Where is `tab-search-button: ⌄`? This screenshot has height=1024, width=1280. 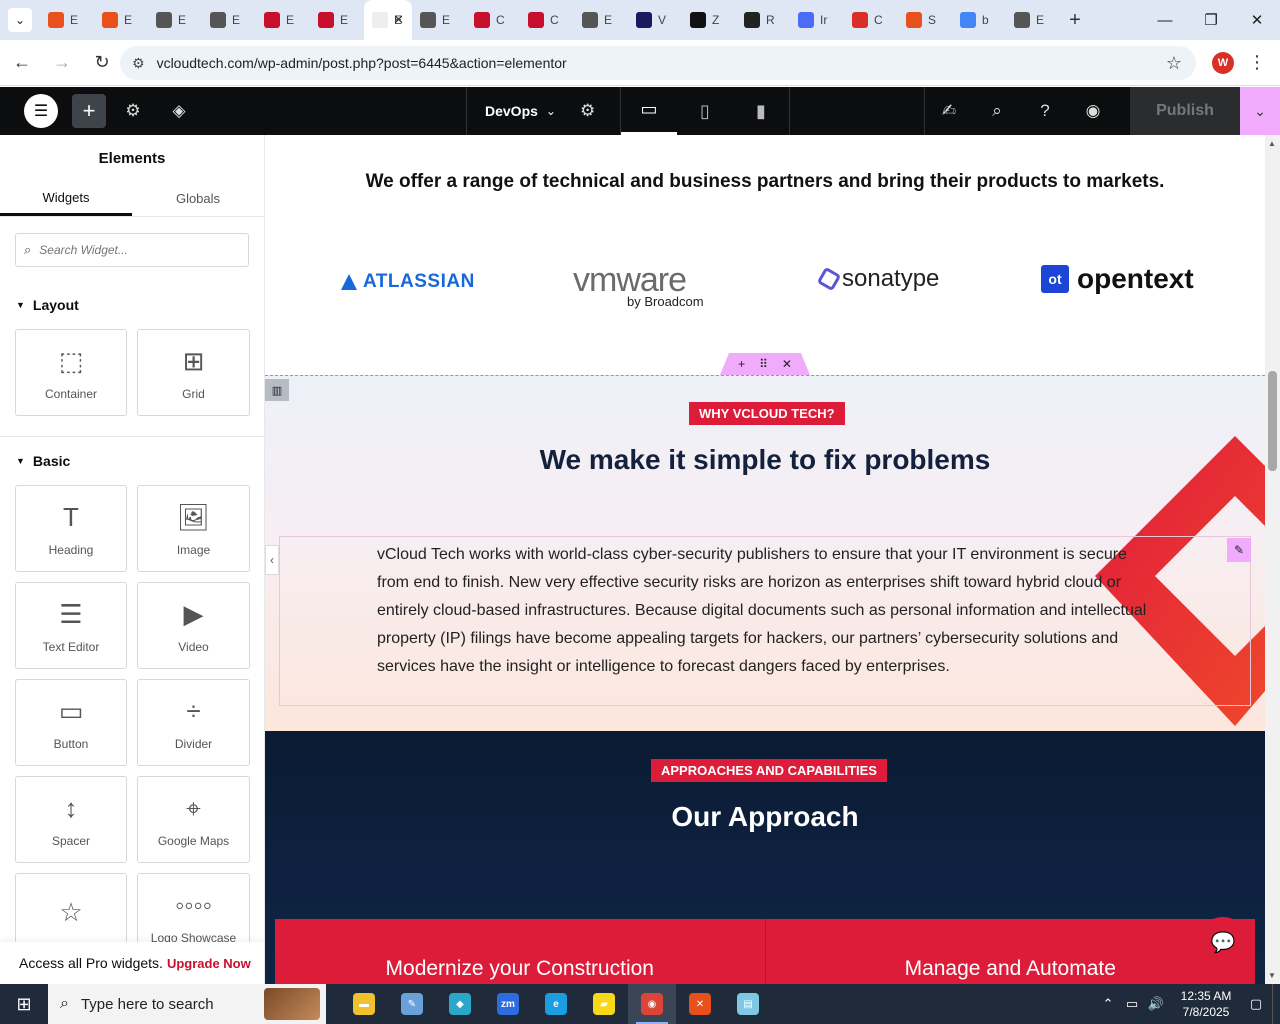 tab-search-button: ⌄ is located at coordinates (20, 20).